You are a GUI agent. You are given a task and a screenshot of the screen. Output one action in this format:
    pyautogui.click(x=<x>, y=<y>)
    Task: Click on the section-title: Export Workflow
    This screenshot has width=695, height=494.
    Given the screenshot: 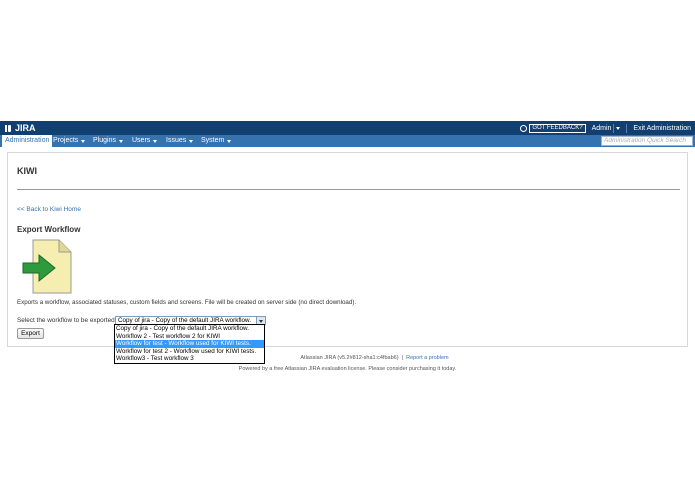 What is the action you would take?
    pyautogui.click(x=49, y=229)
    